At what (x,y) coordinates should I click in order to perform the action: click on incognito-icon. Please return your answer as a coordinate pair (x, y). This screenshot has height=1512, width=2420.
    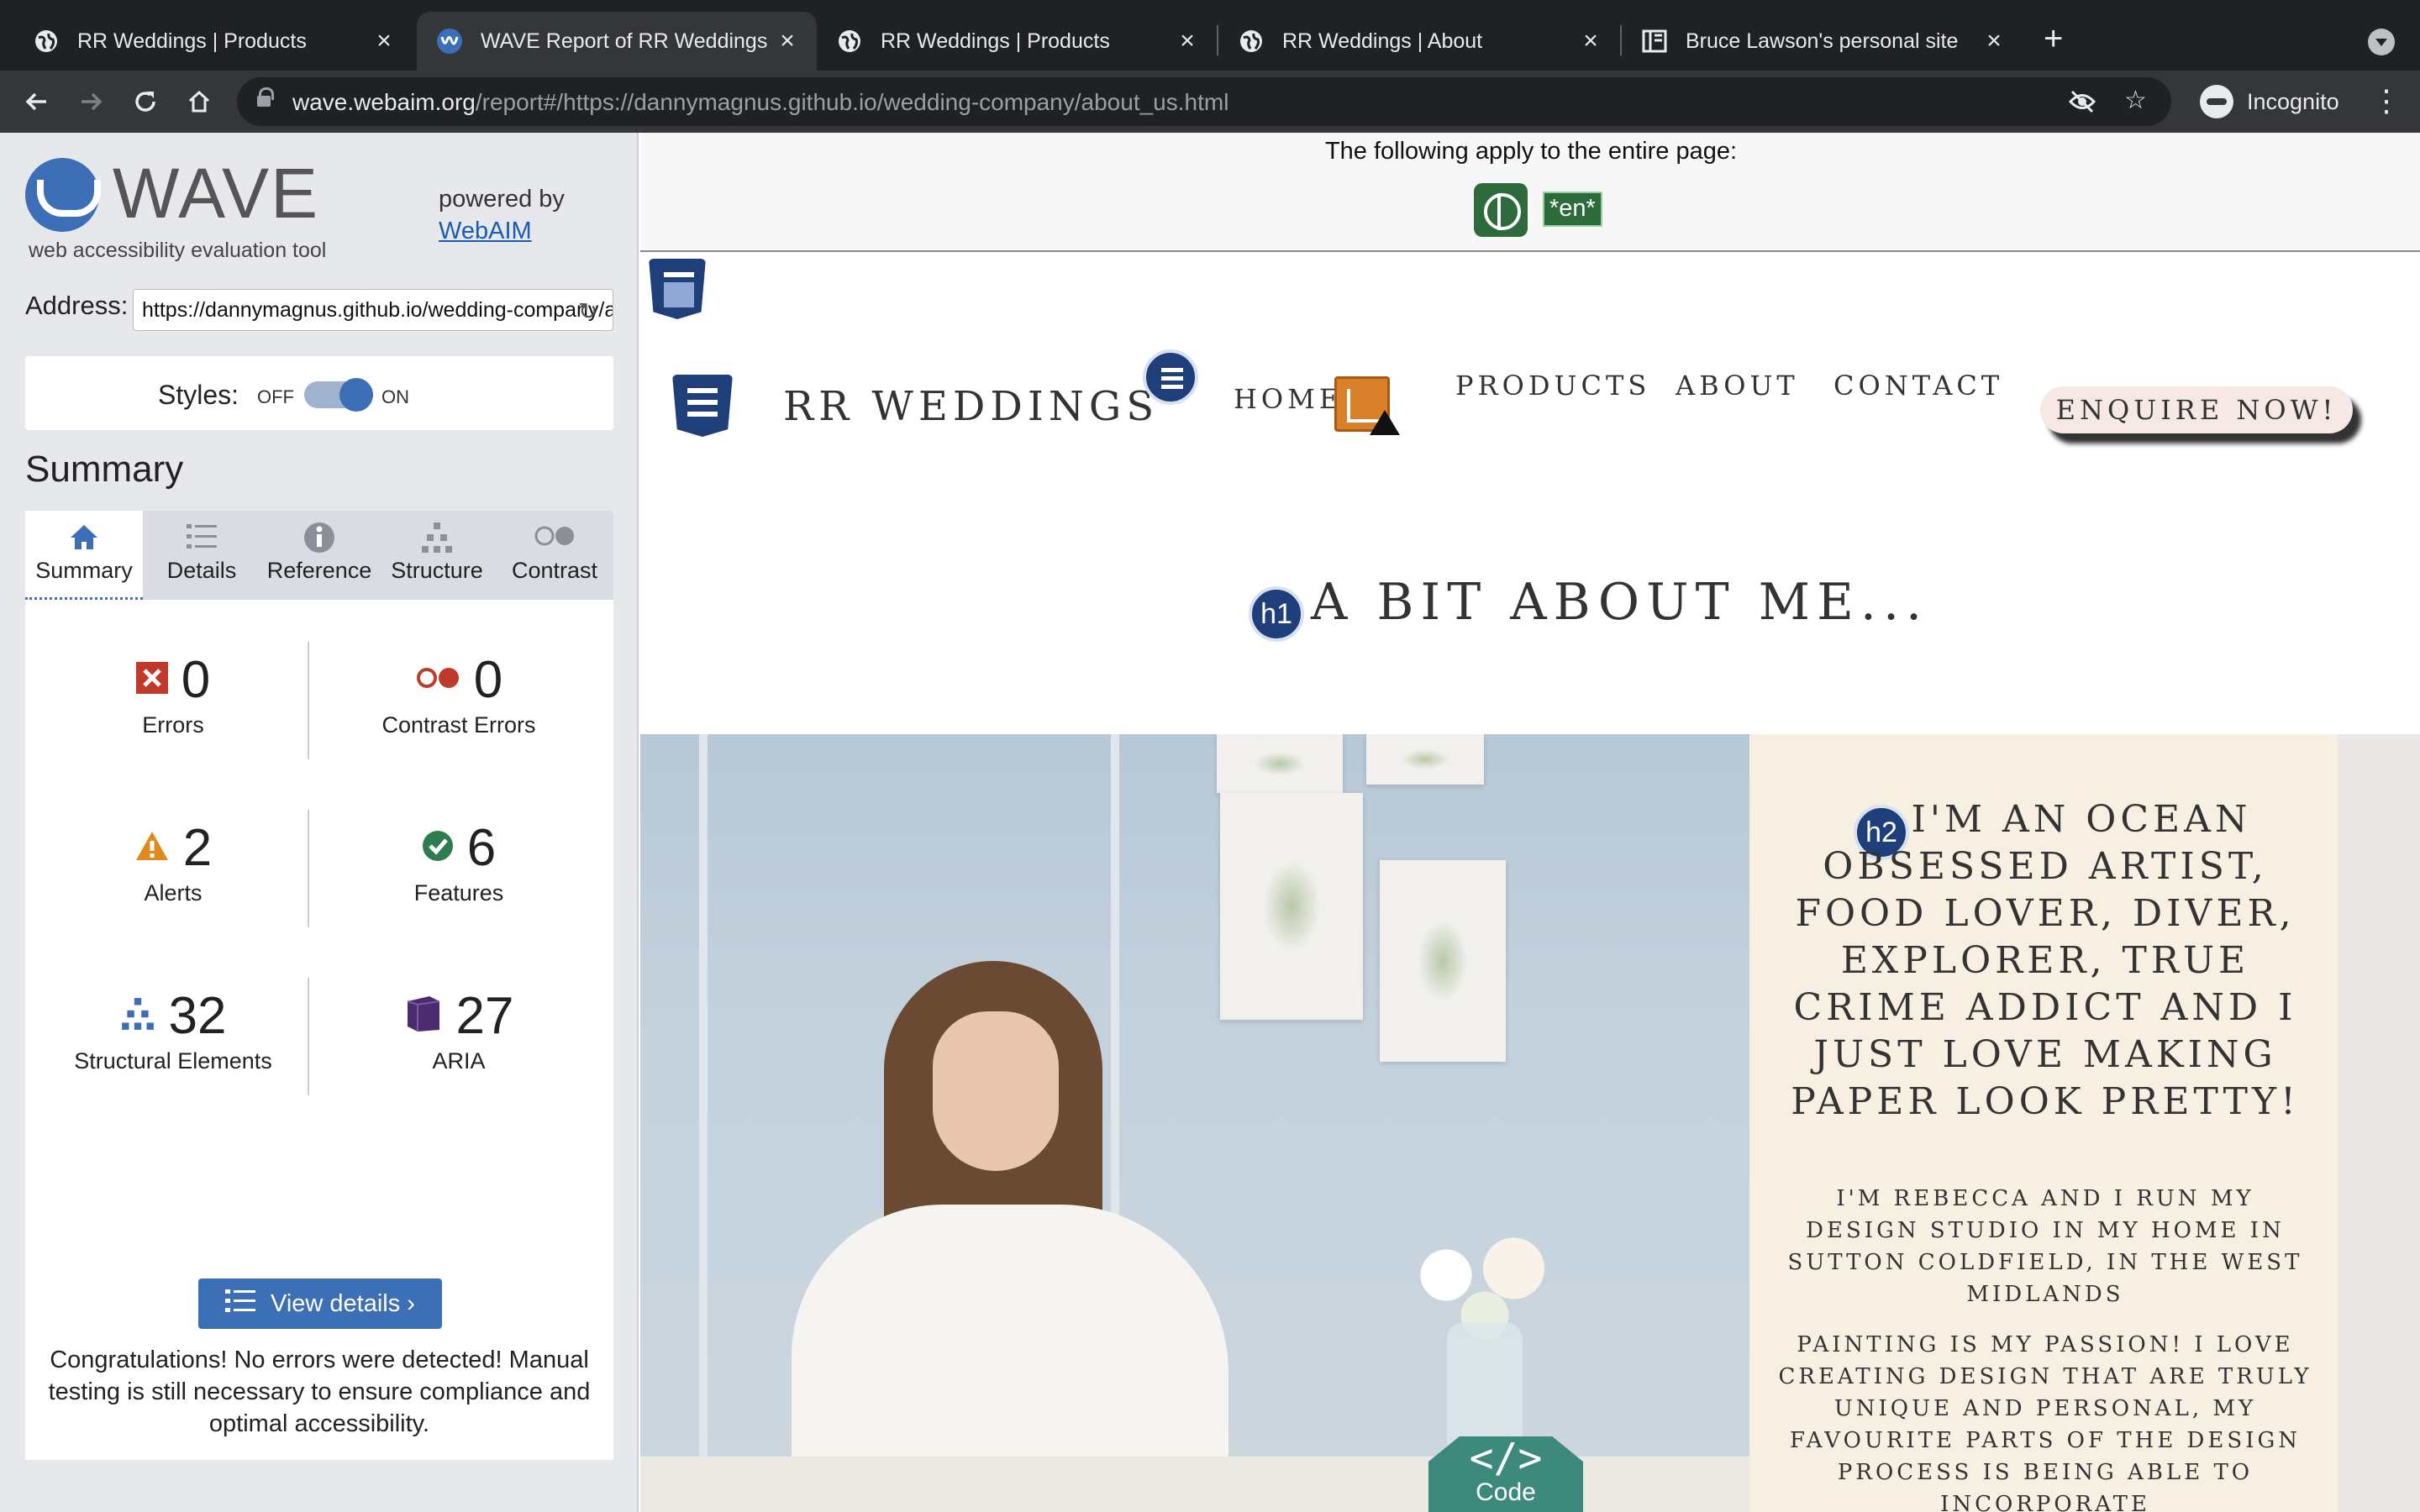
    Looking at the image, I should click on (2216, 101).